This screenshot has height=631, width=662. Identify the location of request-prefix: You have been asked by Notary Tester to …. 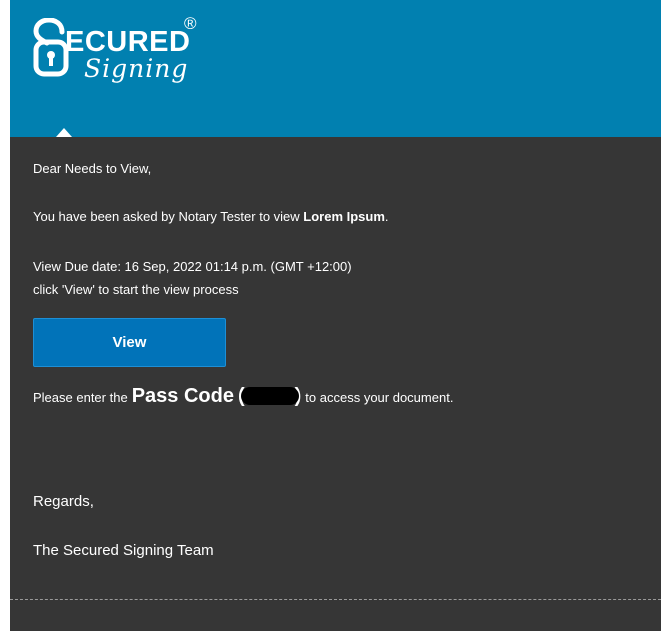
(168, 216).